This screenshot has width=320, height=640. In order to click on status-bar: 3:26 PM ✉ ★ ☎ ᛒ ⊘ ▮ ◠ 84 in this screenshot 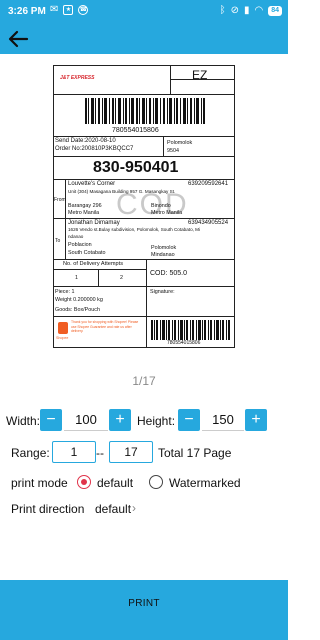, I will do `click(144, 12)`.